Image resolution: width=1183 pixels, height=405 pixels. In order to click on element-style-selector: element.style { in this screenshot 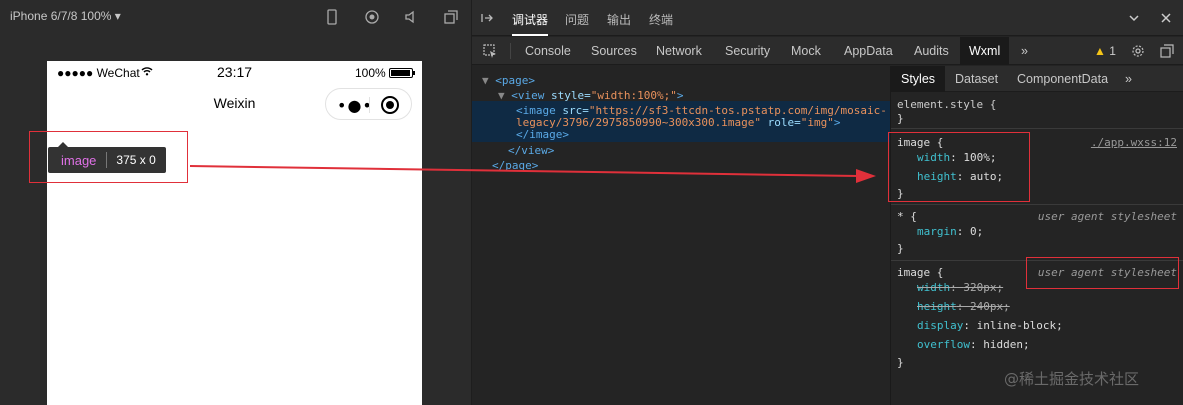, I will do `click(947, 104)`.